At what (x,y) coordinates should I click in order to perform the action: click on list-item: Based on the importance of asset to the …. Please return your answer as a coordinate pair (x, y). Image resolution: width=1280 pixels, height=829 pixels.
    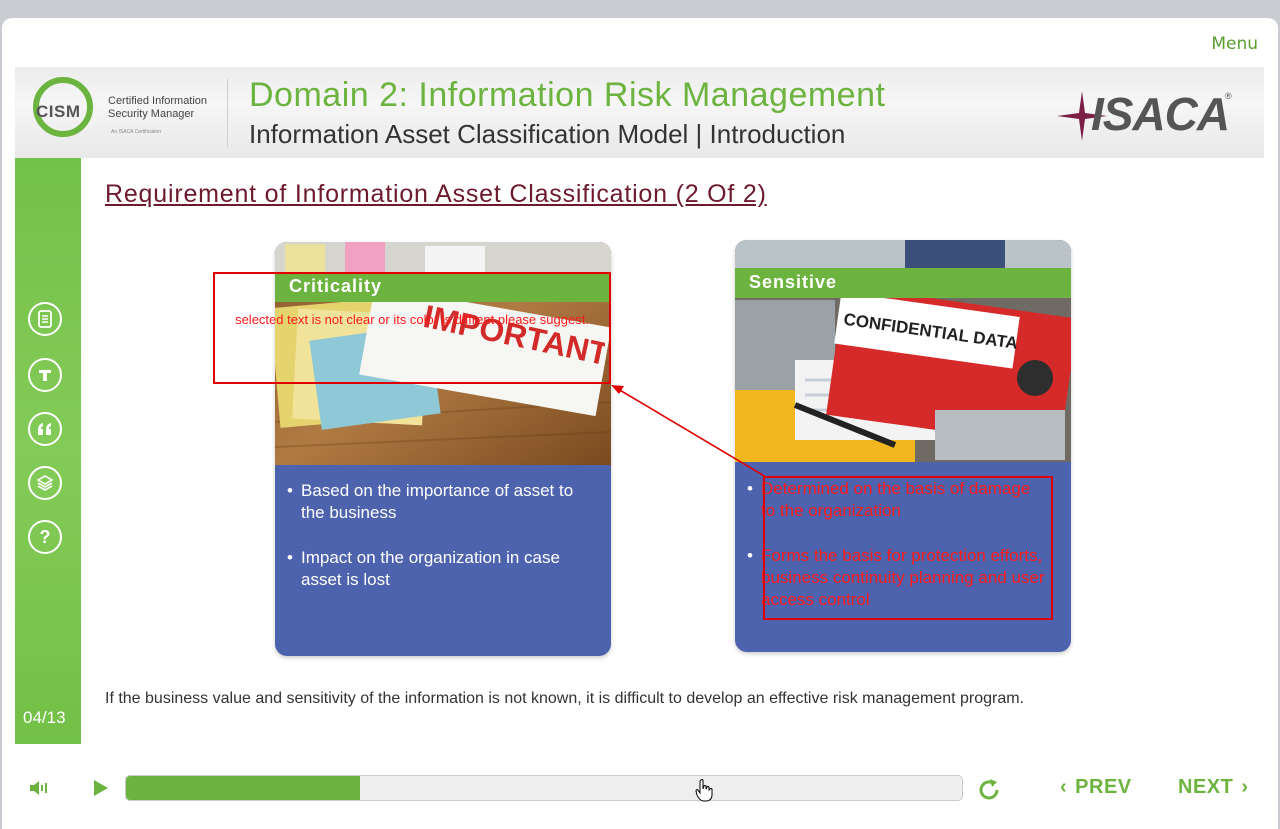
    Looking at the image, I should click on (437, 502).